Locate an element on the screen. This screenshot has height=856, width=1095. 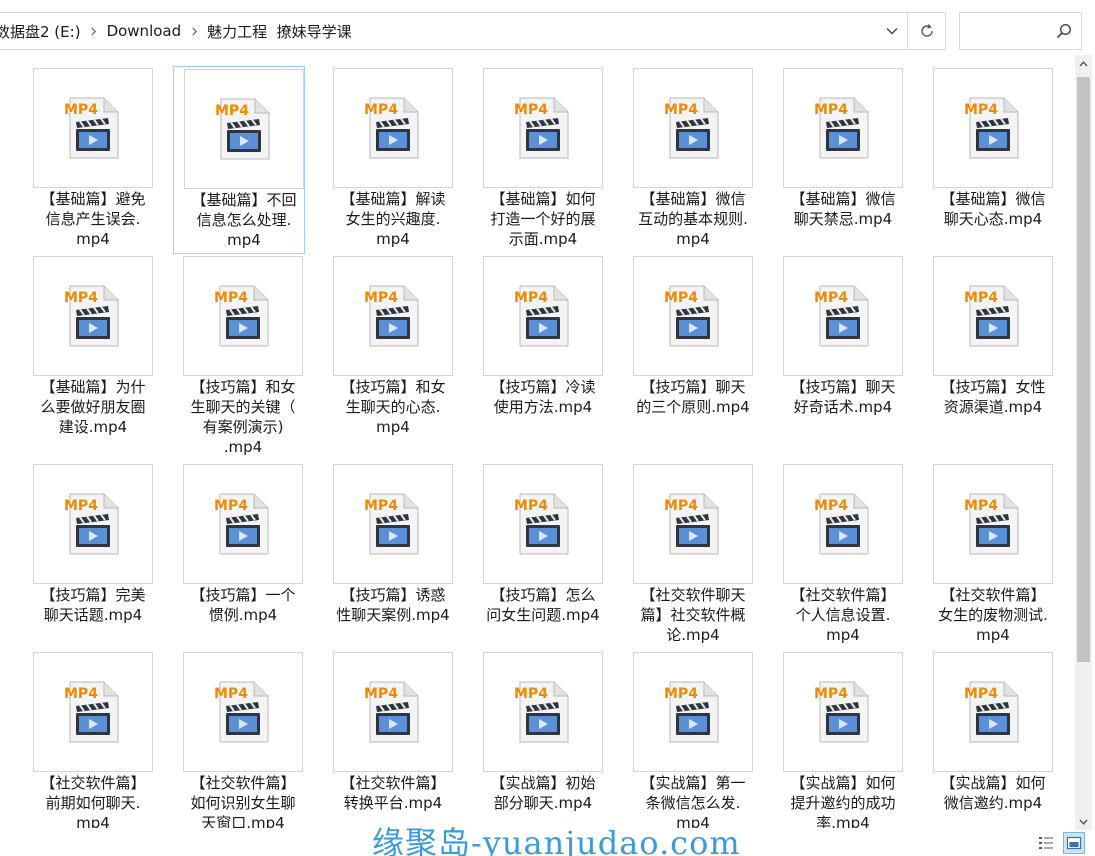
file-name-line: 问女生问题.mp4 is located at coordinates (543, 615).